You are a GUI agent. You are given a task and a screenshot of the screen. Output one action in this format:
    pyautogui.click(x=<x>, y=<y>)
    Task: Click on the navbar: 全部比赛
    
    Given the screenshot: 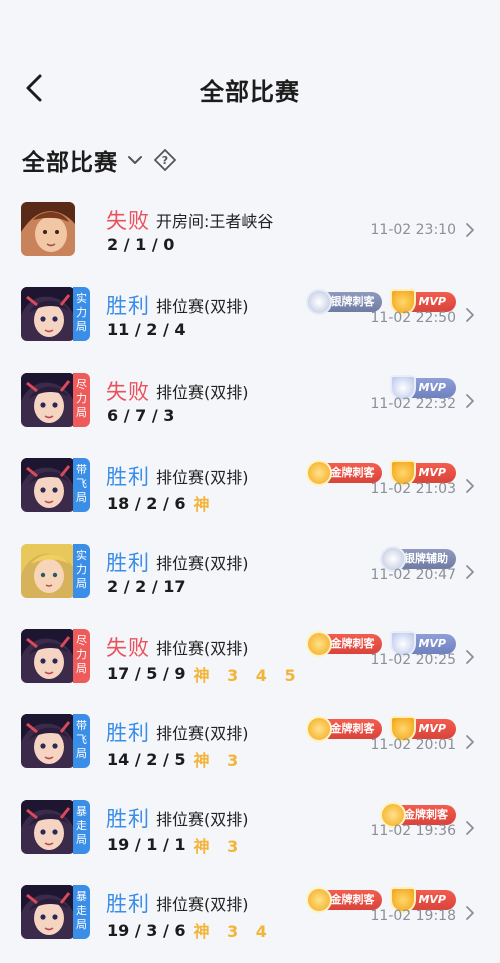 What is the action you would take?
    pyautogui.click(x=250, y=88)
    